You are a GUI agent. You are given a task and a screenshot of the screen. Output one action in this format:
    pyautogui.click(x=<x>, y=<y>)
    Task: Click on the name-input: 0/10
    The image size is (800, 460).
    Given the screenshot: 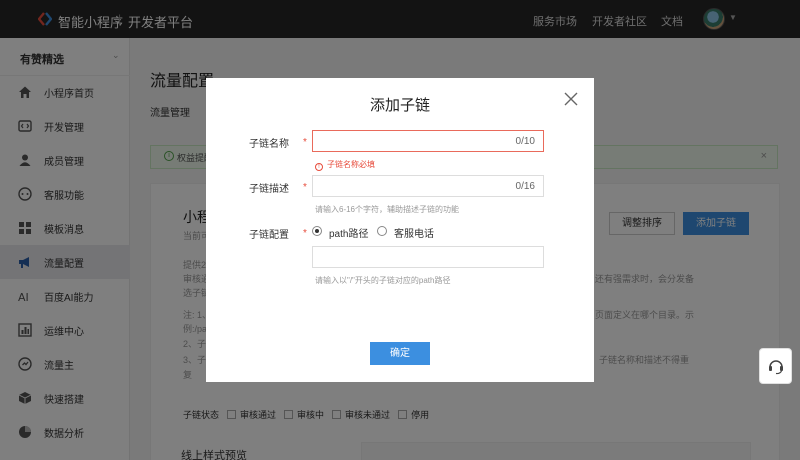 What is the action you would take?
    pyautogui.click(x=428, y=141)
    